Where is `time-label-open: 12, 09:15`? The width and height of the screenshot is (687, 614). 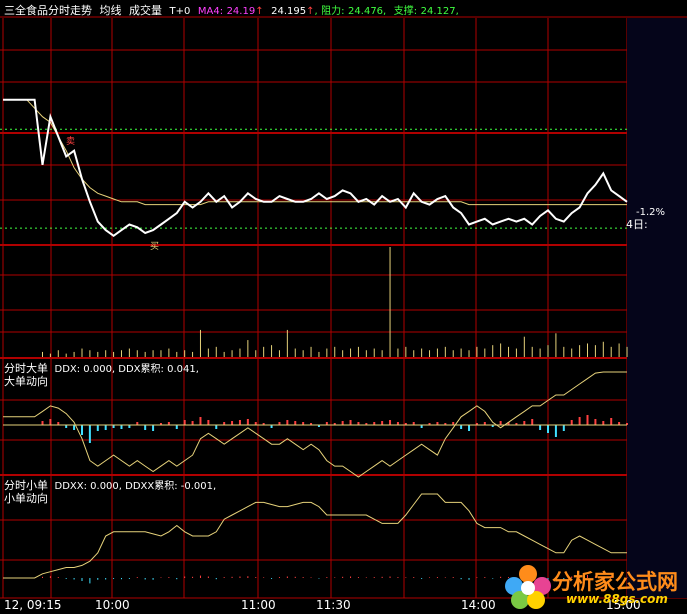 time-label-open: 12, 09:15 is located at coordinates (33, 605).